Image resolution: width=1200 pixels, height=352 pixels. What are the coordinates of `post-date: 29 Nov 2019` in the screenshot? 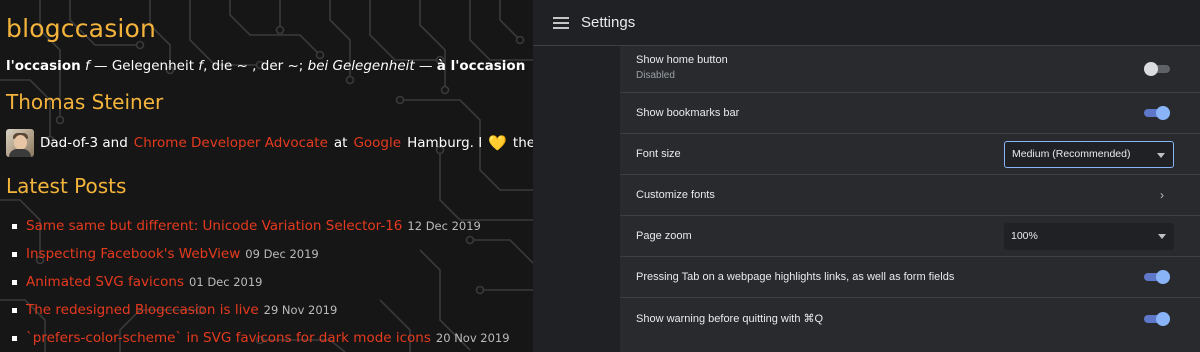 It's located at (300, 310).